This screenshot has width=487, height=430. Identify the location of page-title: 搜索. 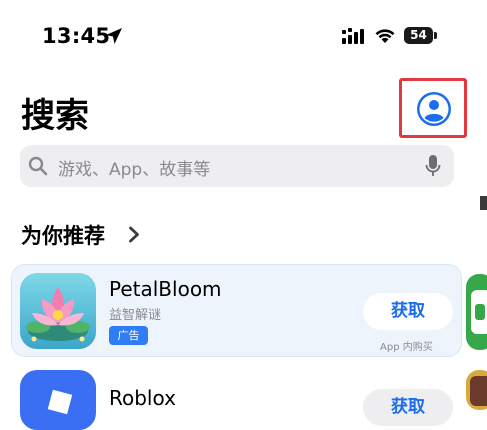
(55, 116).